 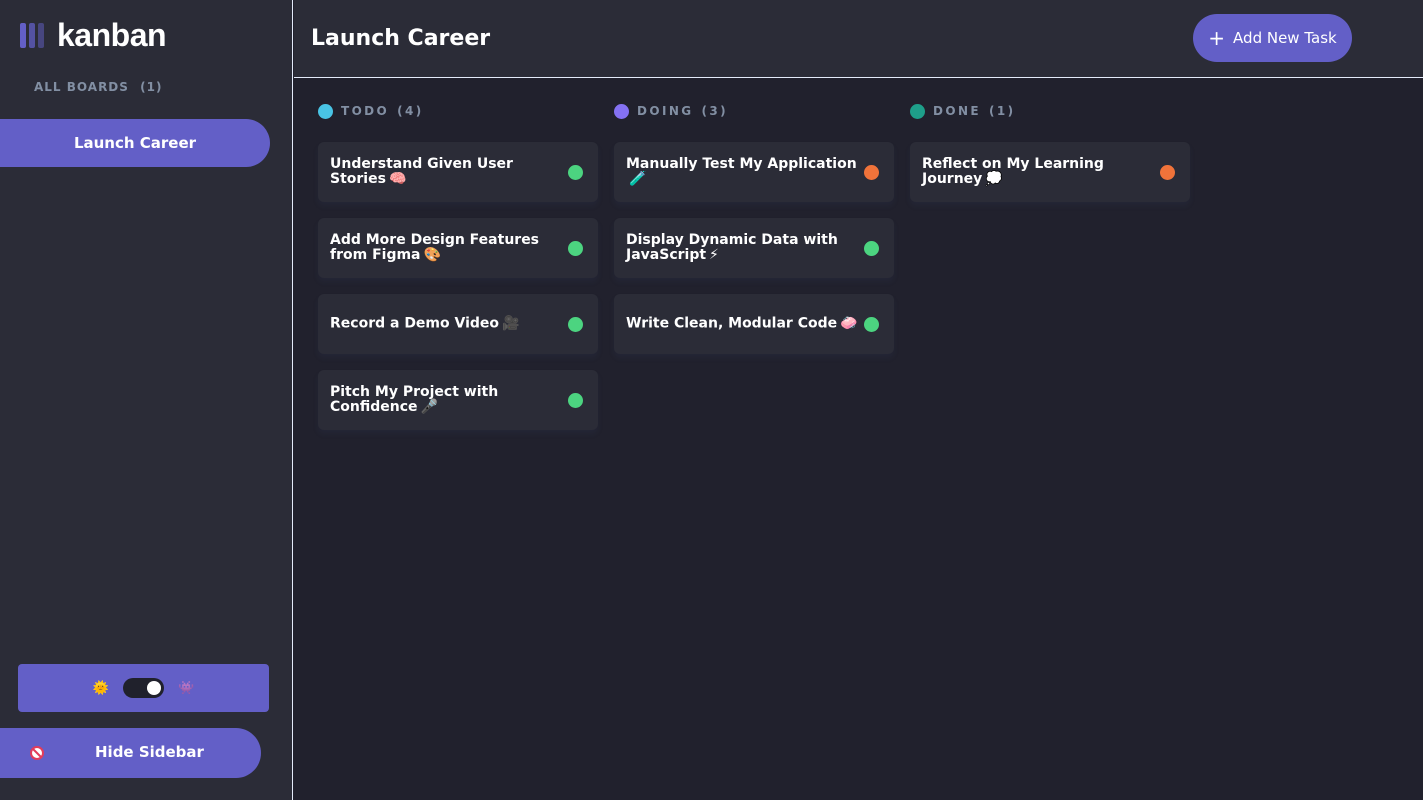 What do you see at coordinates (714, 255) in the screenshot?
I see `lightning-icon: ⚡` at bounding box center [714, 255].